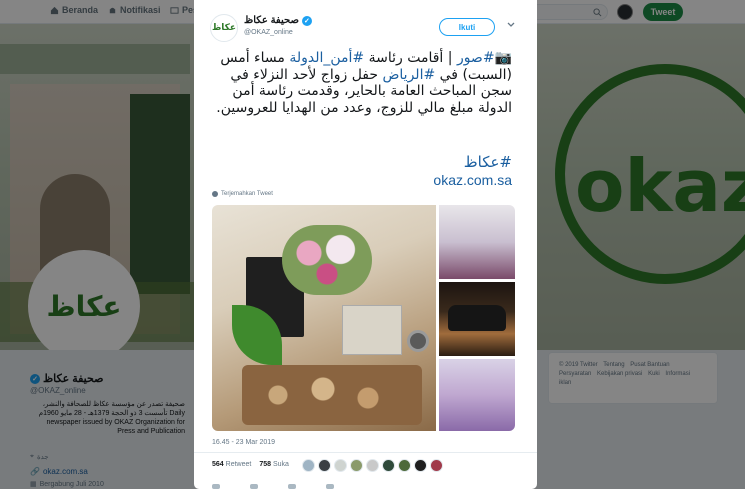 This screenshot has width=745, height=489. What do you see at coordinates (408, 75) in the screenshot?
I see `hashtag-link: #الرياض` at bounding box center [408, 75].